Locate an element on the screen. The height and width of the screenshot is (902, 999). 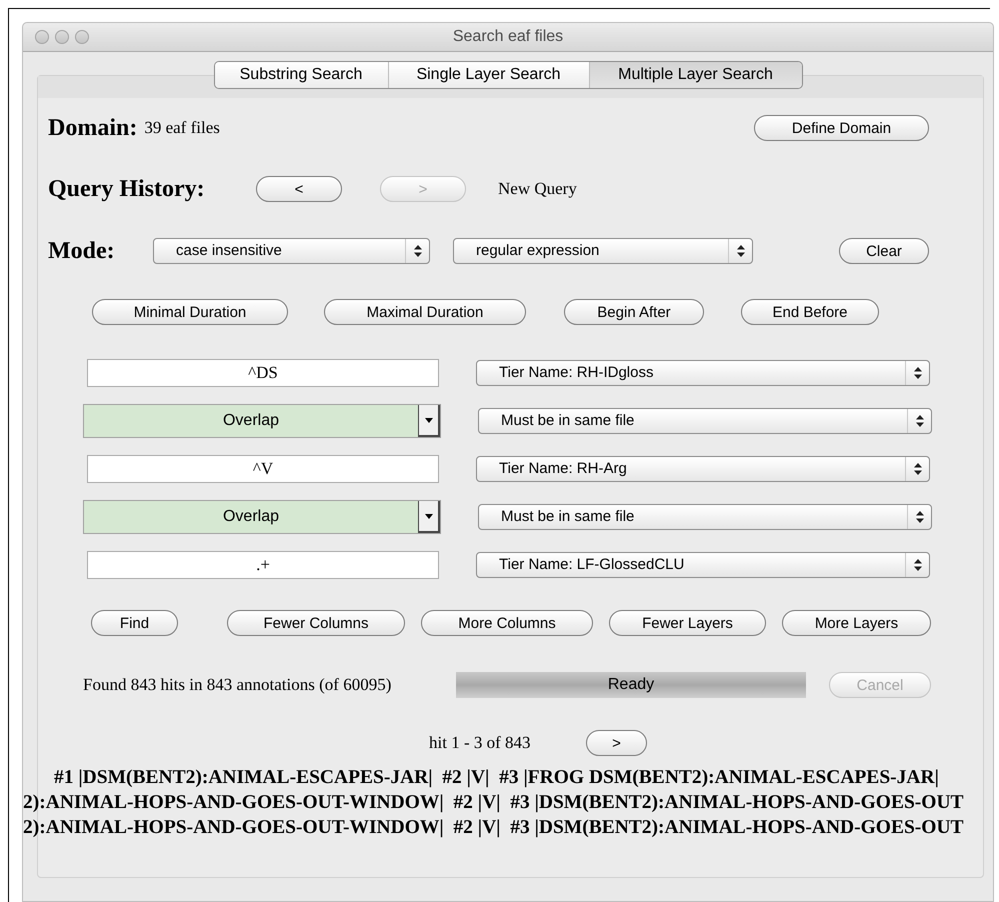
tab: Multiple Layer Search is located at coordinates (695, 75).